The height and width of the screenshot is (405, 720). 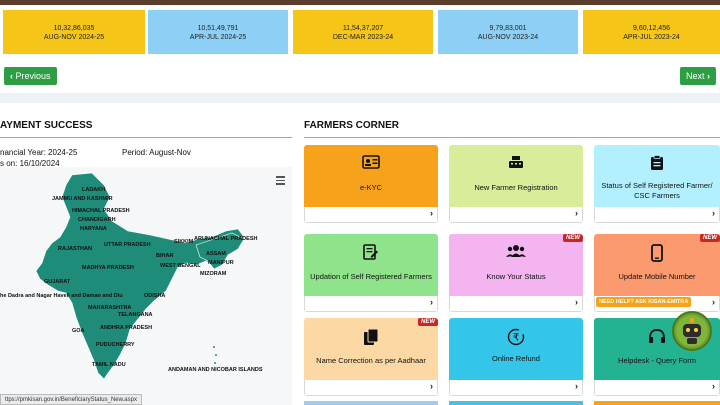 I want to click on mobile-icon, so click(x=657, y=255).